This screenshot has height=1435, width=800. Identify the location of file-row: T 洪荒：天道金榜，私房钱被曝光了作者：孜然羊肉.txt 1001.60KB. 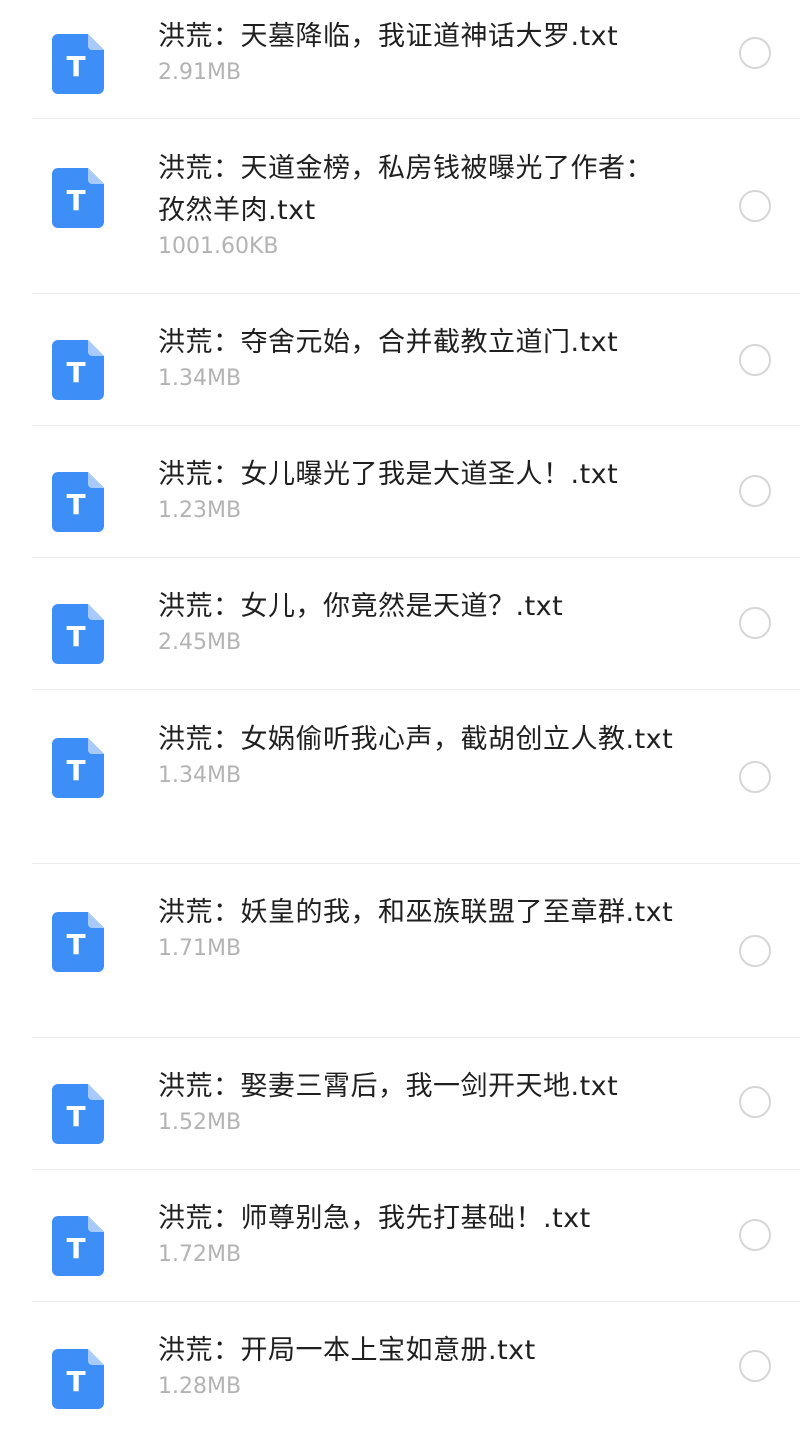
(400, 206).